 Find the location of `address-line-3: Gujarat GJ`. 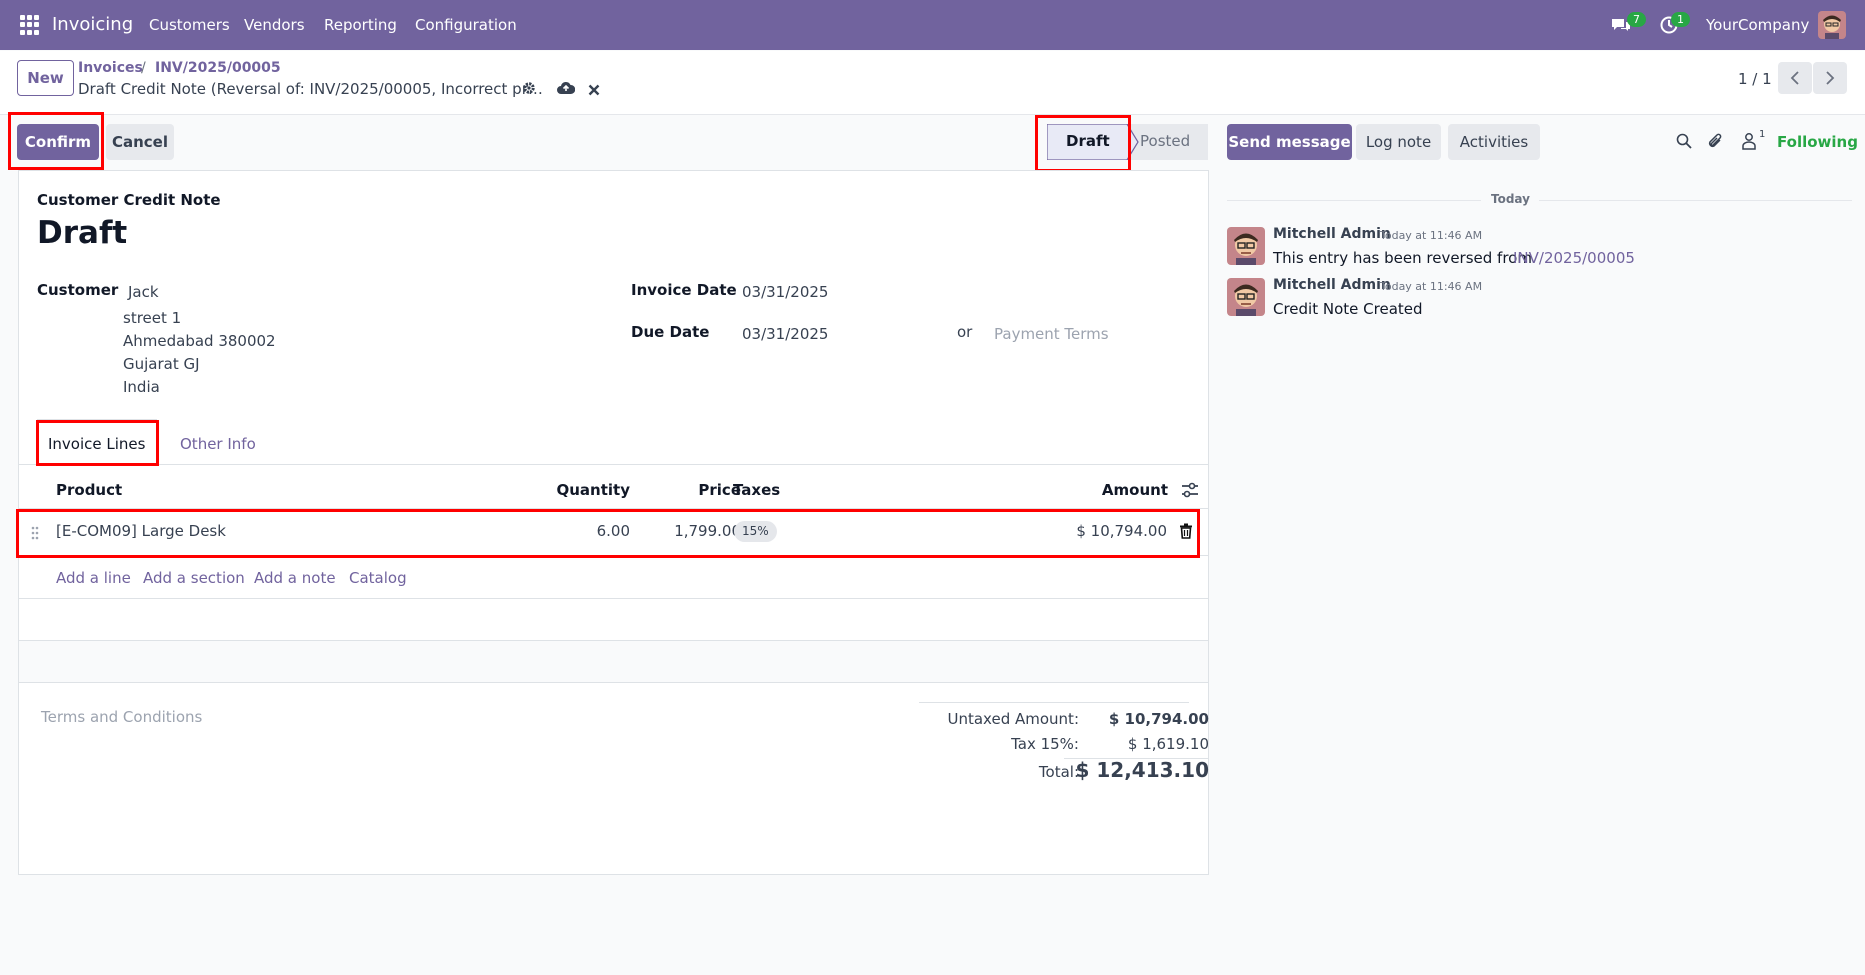

address-line-3: Gujarat GJ is located at coordinates (161, 364).